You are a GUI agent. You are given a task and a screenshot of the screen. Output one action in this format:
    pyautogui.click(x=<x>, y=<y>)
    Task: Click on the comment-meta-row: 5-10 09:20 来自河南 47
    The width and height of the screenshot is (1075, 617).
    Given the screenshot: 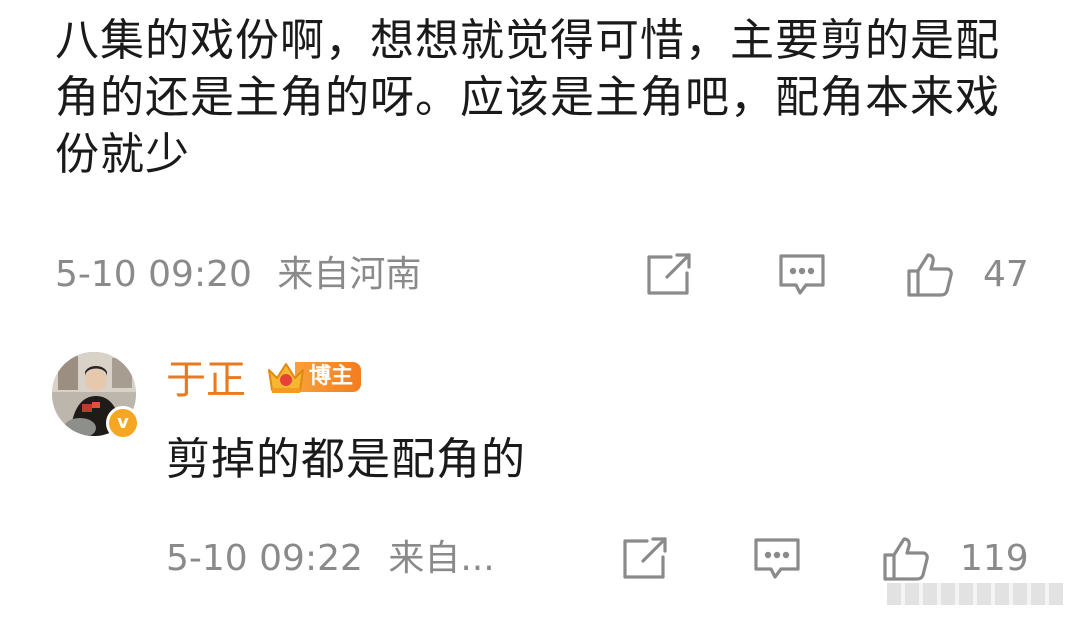 What is the action you would take?
    pyautogui.click(x=537, y=275)
    